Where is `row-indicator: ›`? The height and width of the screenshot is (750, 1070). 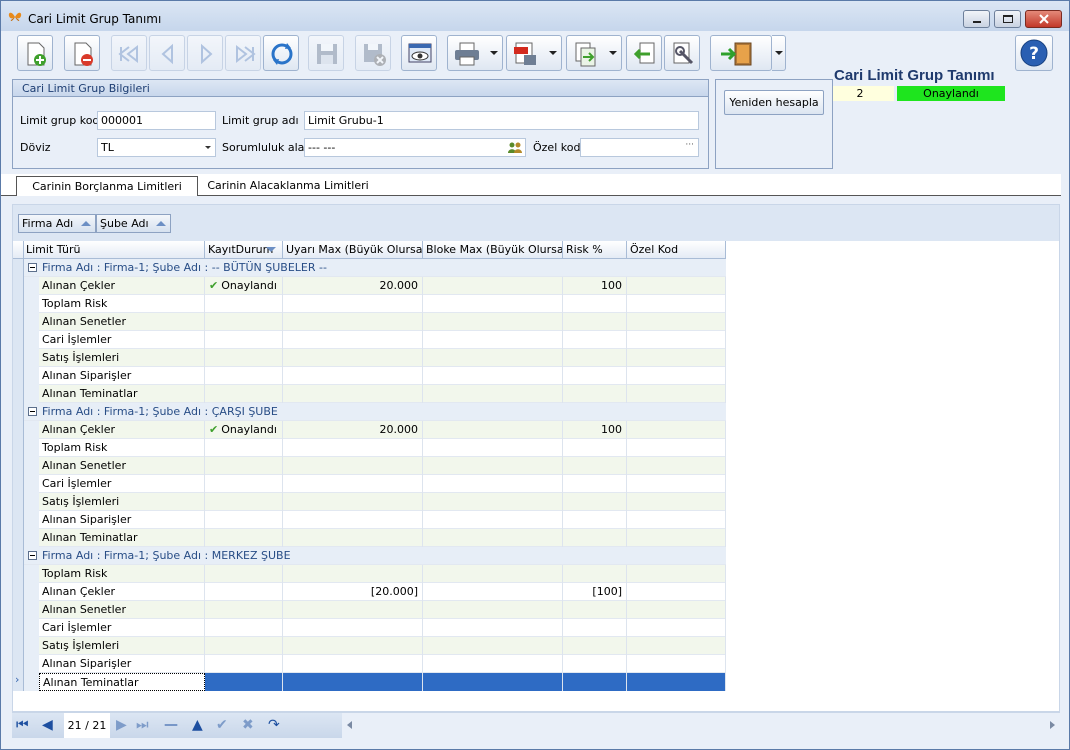
row-indicator: › is located at coordinates (18, 682).